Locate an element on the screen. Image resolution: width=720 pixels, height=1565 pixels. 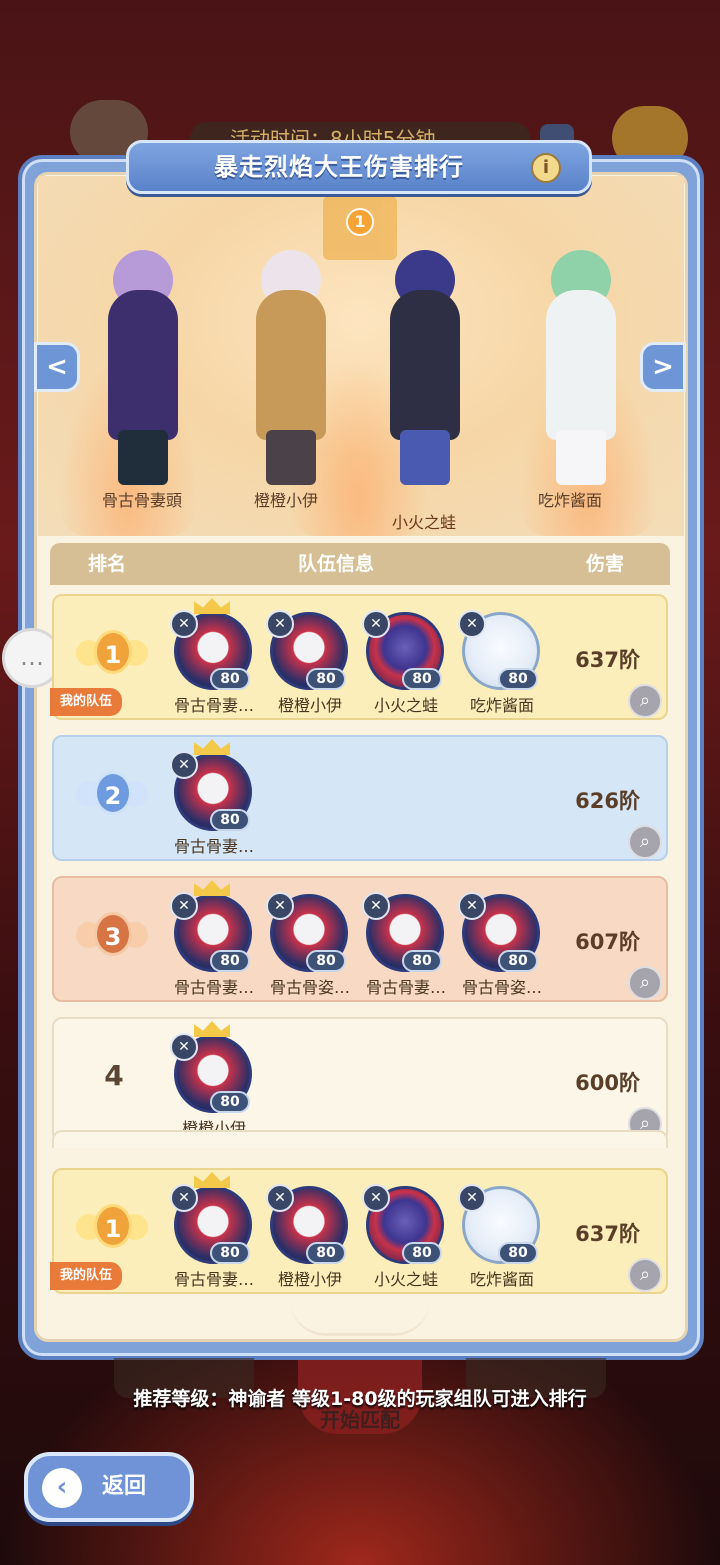
ranking-row: 3 ✕ 80 骨古骨妻… ✕ 80 骨古骨姿… ✕ 80 骨古骨妻… ✕ 80 骨古骨姿… 607阶 ⌕ is located at coordinates (360, 939).